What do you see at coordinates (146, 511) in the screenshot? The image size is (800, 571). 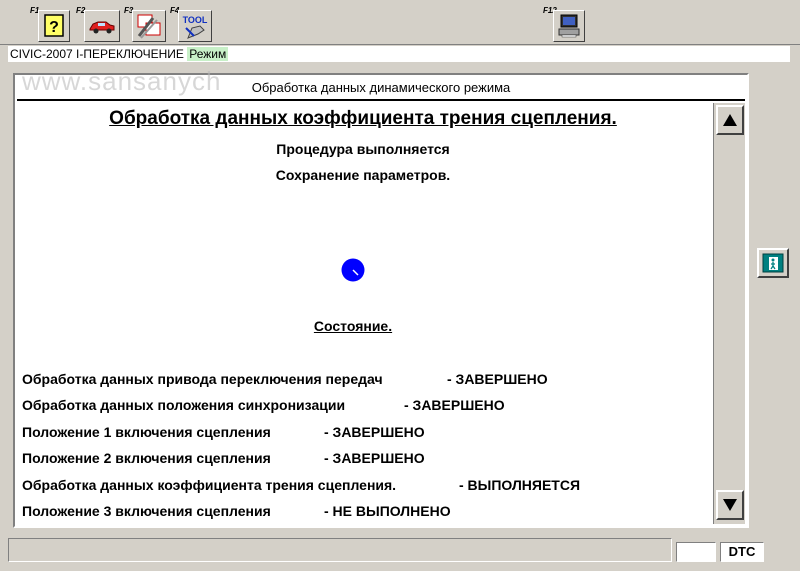 I see `status-row-name: Положение 3 включения сцепления` at bounding box center [146, 511].